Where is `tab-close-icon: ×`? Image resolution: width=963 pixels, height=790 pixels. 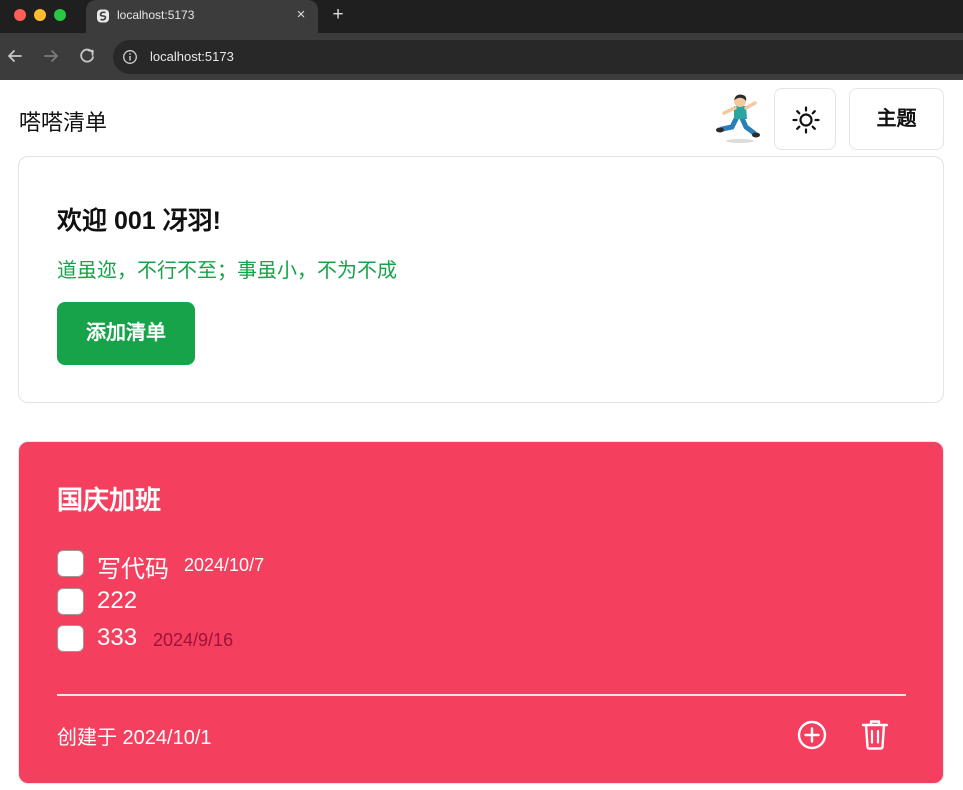
tab-close-icon: × is located at coordinates (301, 15).